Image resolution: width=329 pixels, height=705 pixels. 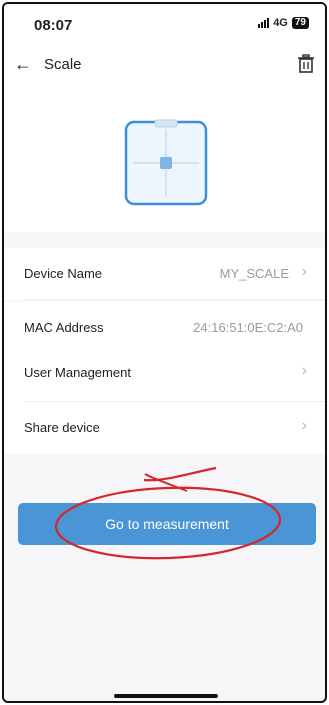 What do you see at coordinates (164, 24) in the screenshot?
I see `status-bar: 08:07 4G 79` at bounding box center [164, 24].